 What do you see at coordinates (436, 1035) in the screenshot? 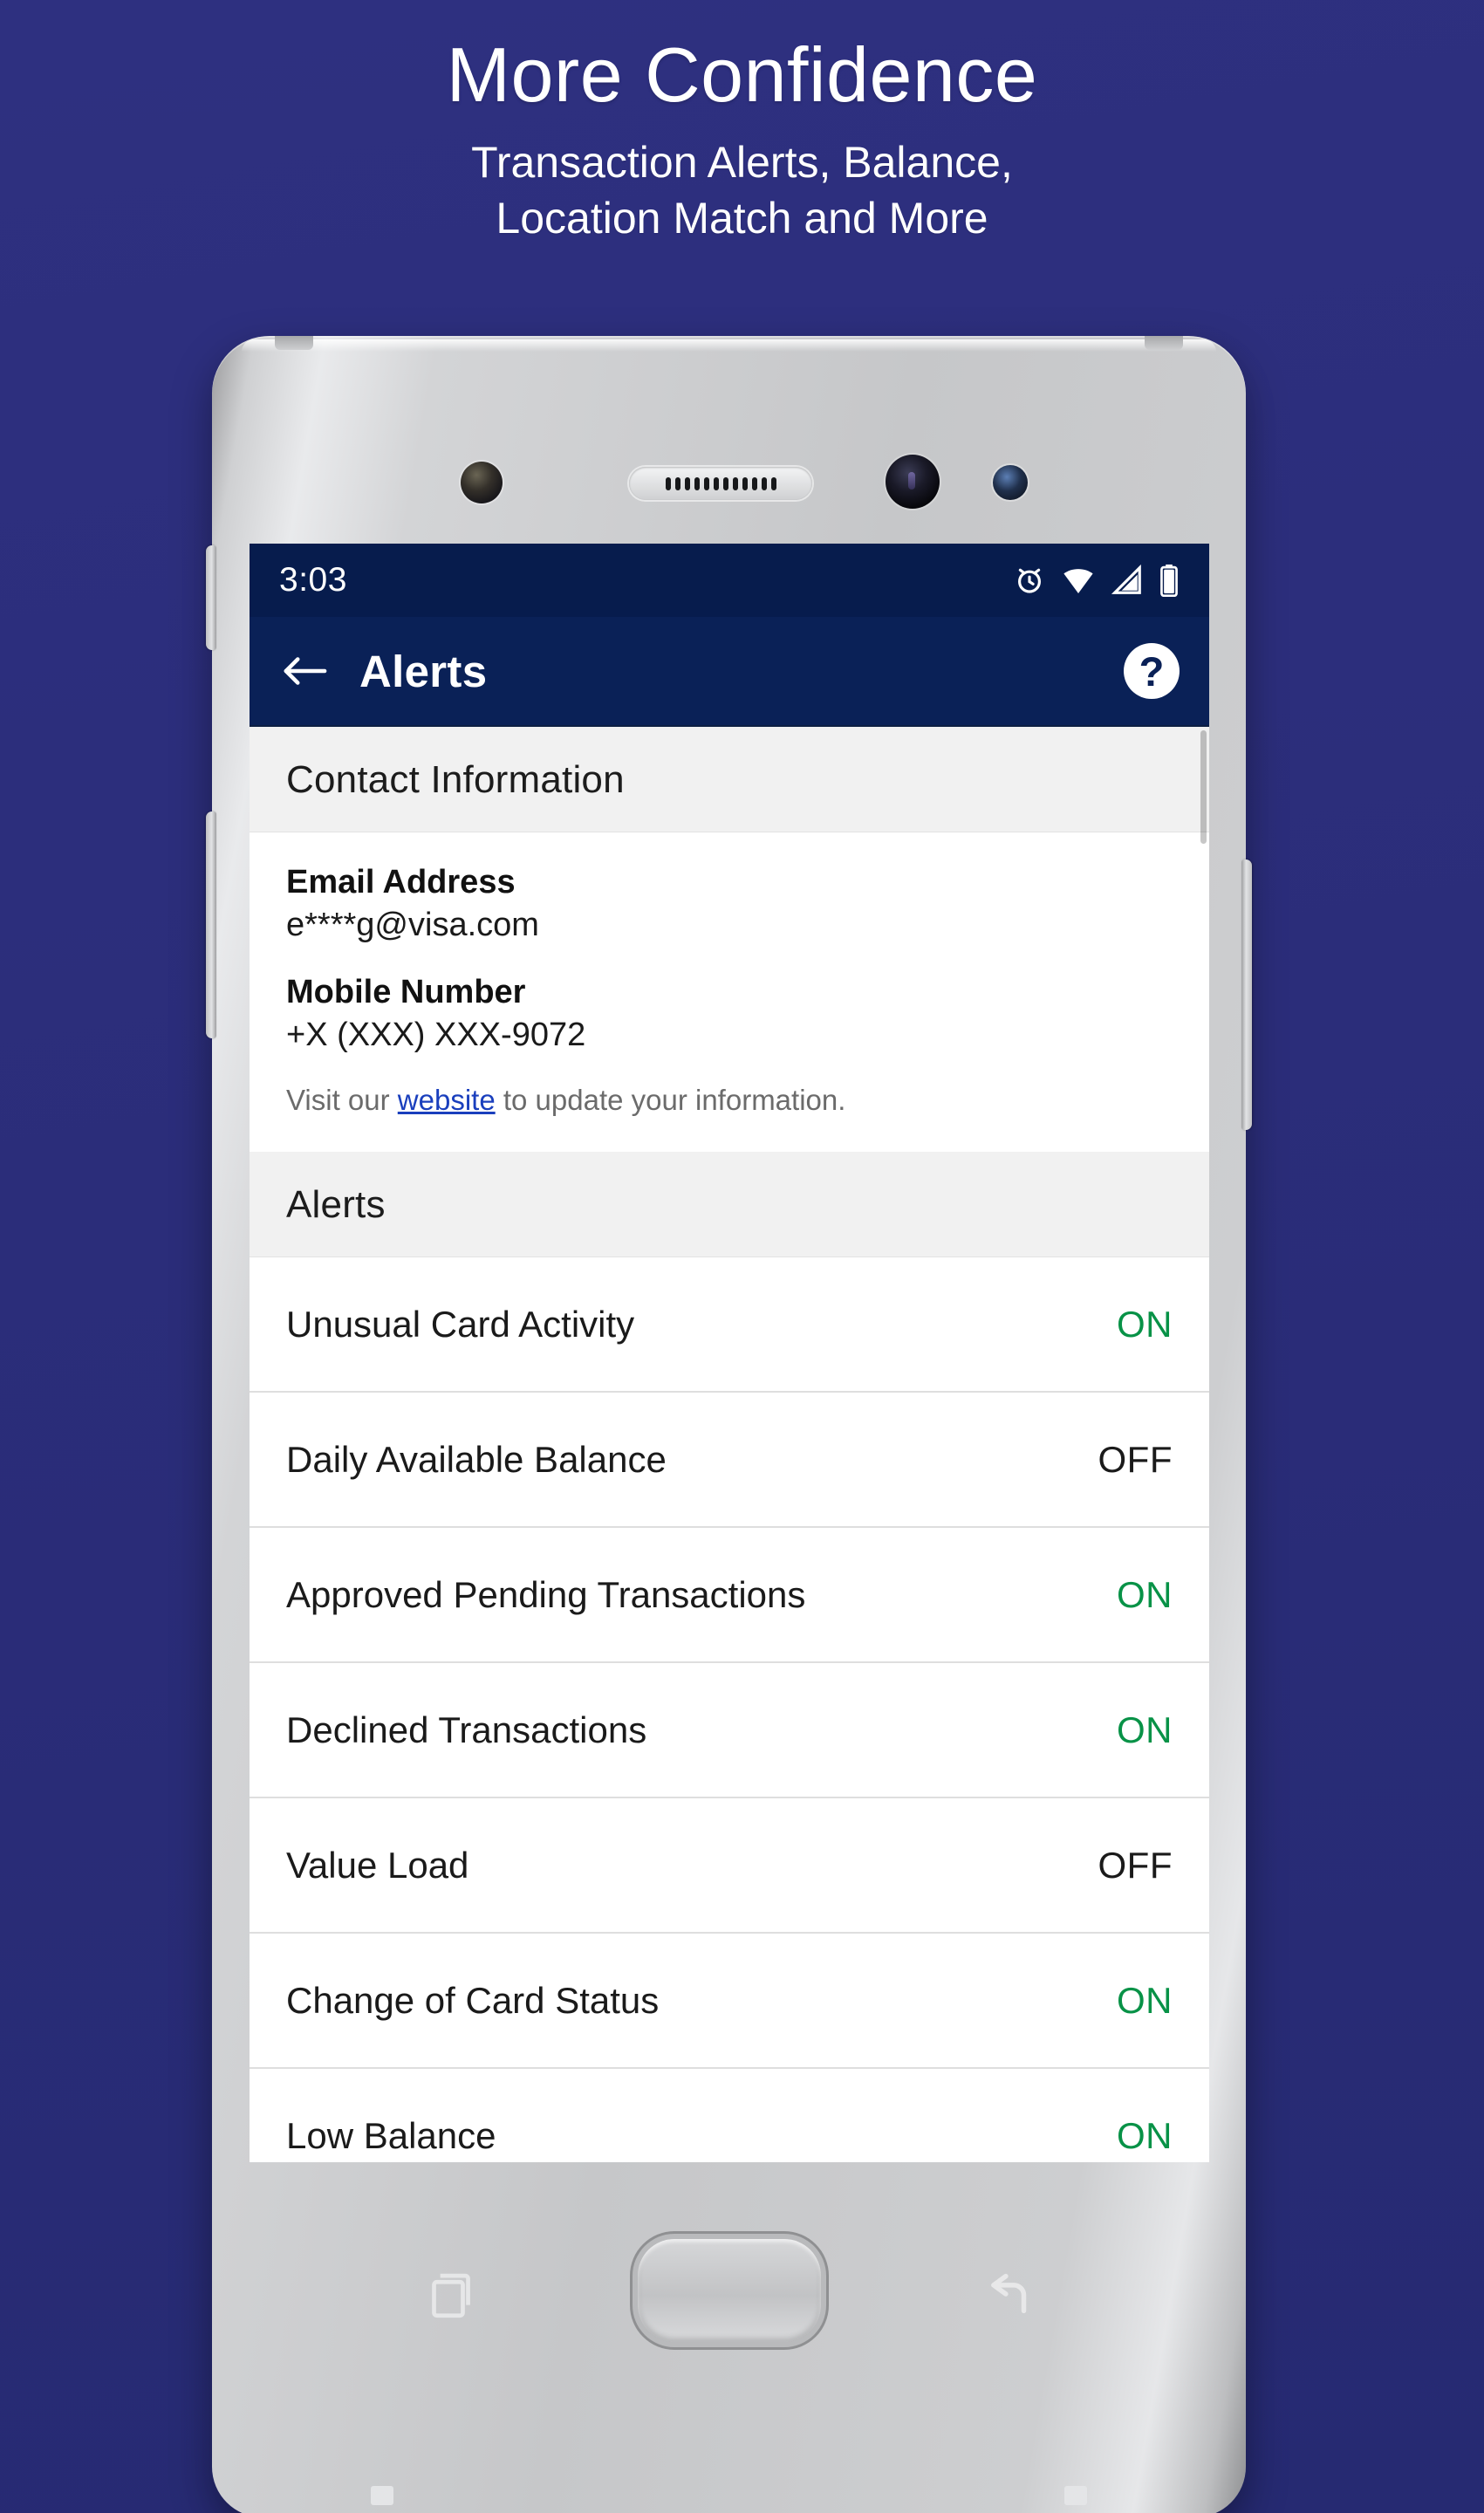
I see `mobile-value: +X (XXX) XXX-9072` at bounding box center [436, 1035].